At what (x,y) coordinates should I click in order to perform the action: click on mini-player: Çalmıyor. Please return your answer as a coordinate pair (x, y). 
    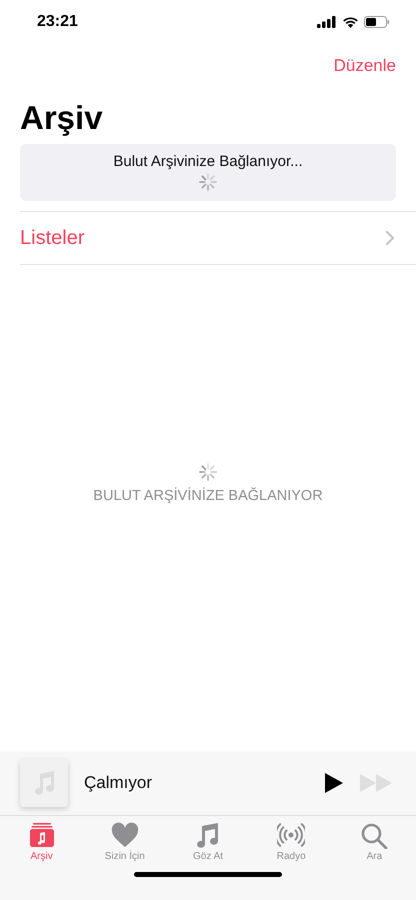
    Looking at the image, I should click on (208, 783).